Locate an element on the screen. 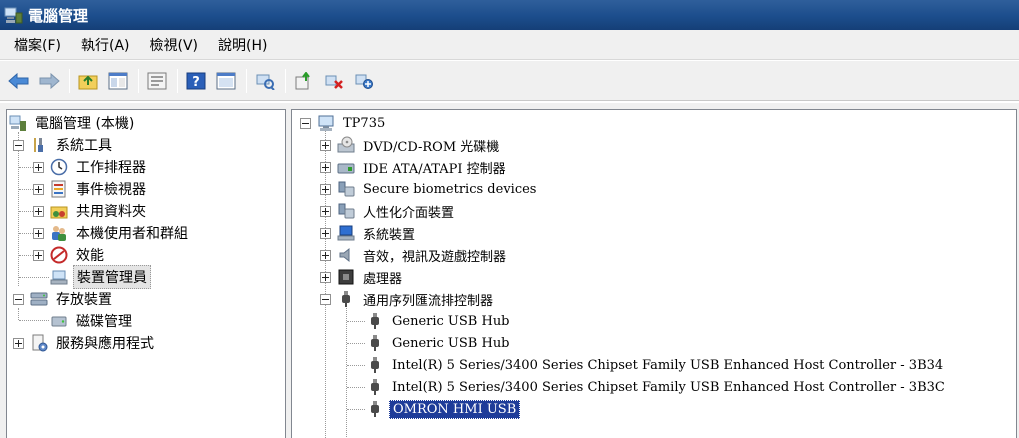 The height and width of the screenshot is (438, 1019). storage-icon is located at coordinates (39, 299).